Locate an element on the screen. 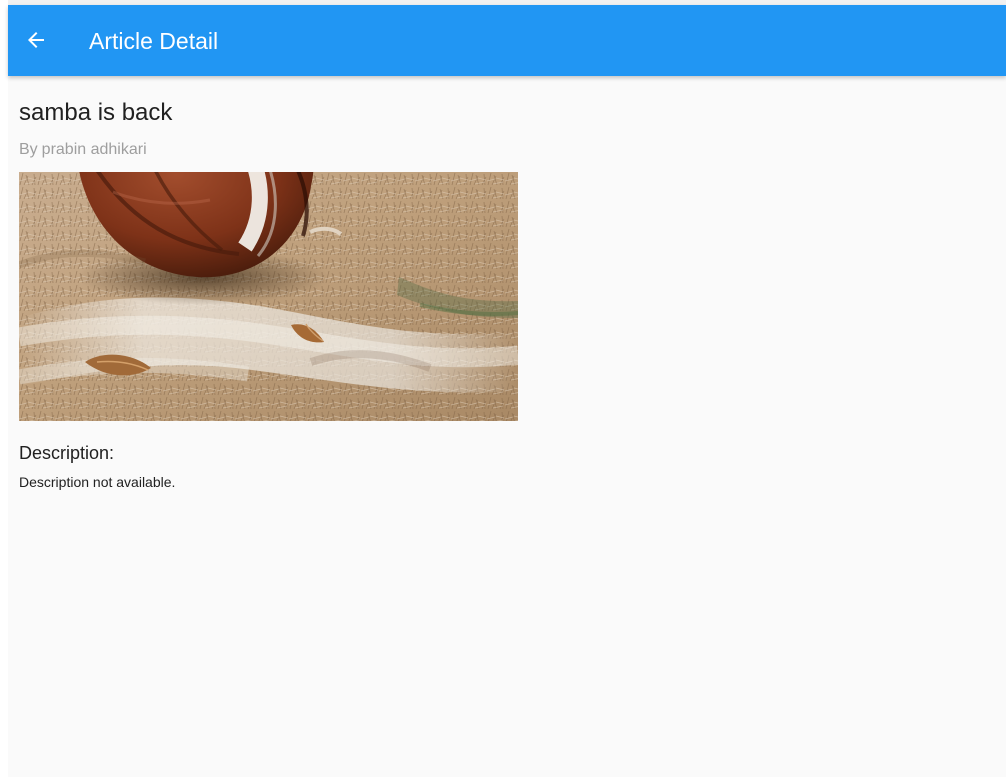  description-heading: Description: is located at coordinates (67, 453).